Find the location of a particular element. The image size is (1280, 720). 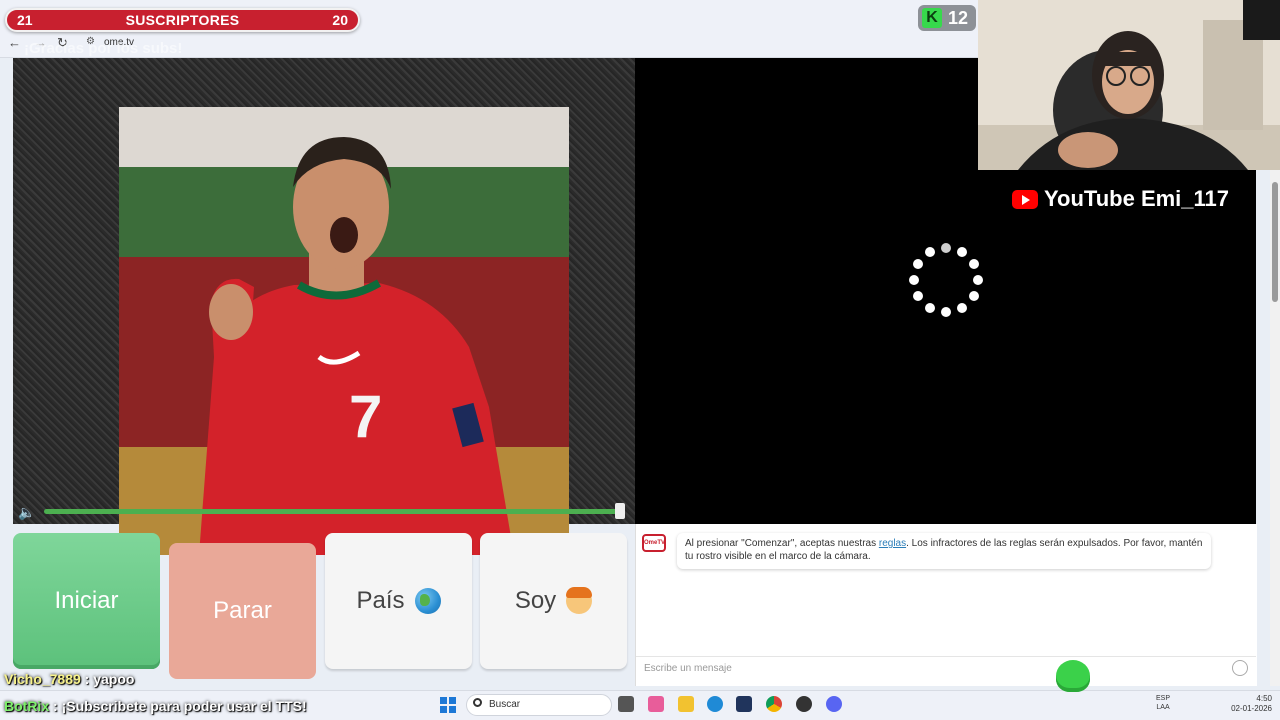

arrow-left-icon: ← is located at coordinates (14, 42).